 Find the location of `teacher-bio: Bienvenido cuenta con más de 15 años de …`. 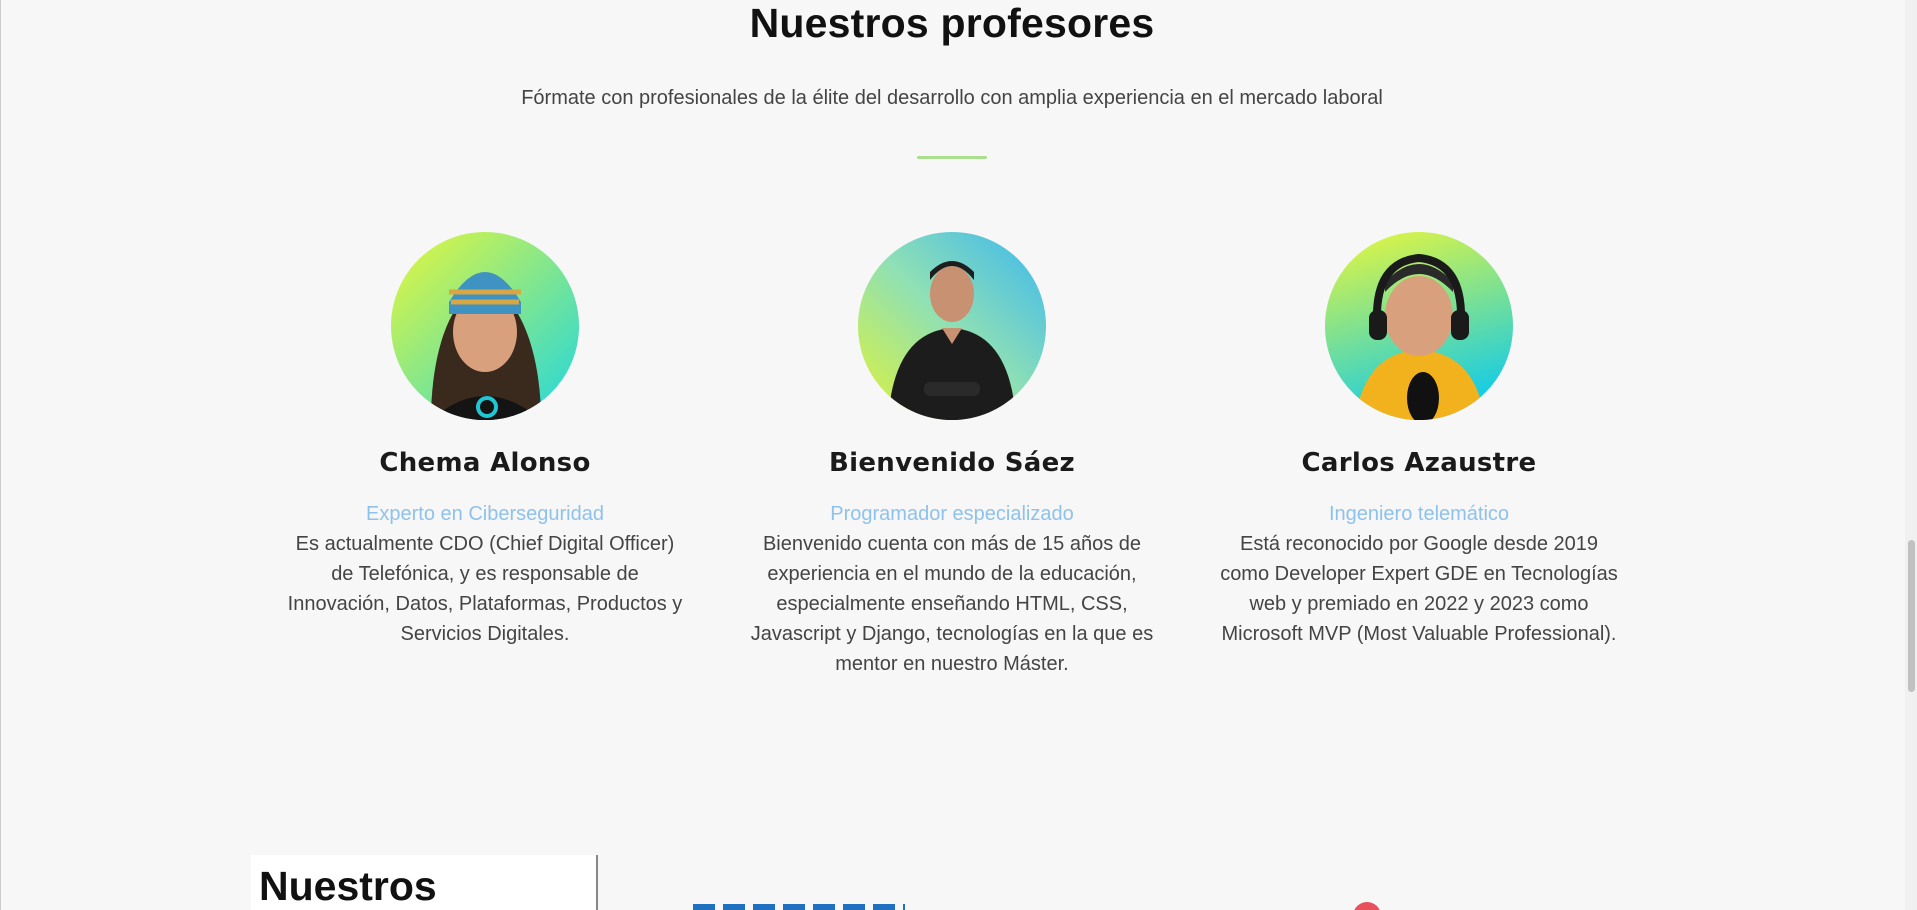

teacher-bio: Bienvenido cuenta con más de 15 años de … is located at coordinates (952, 604).